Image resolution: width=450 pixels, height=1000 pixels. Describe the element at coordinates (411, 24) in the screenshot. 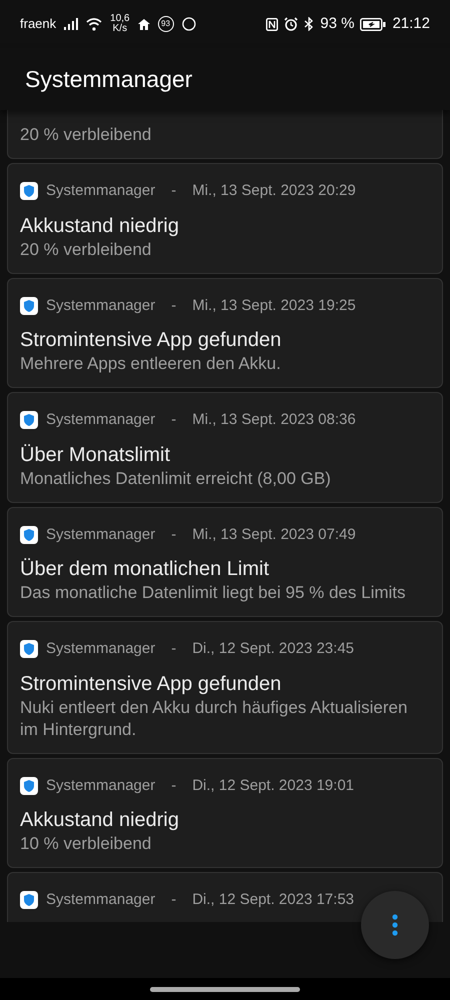

I see `clock-time: 21:12` at that location.